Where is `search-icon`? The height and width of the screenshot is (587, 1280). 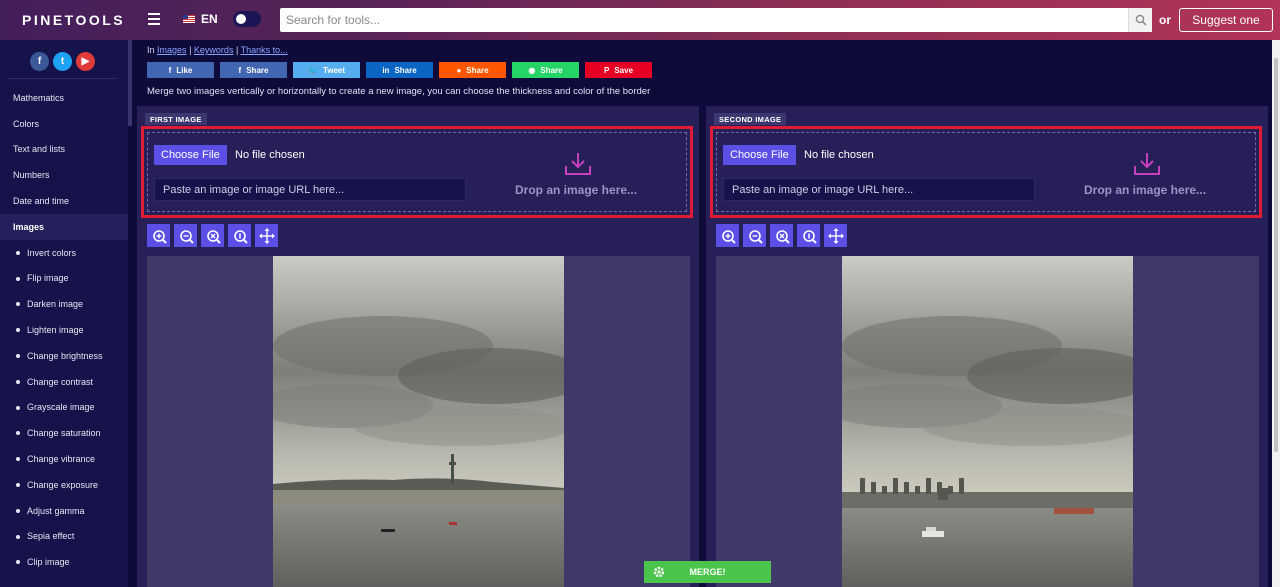 search-icon is located at coordinates (1141, 20).